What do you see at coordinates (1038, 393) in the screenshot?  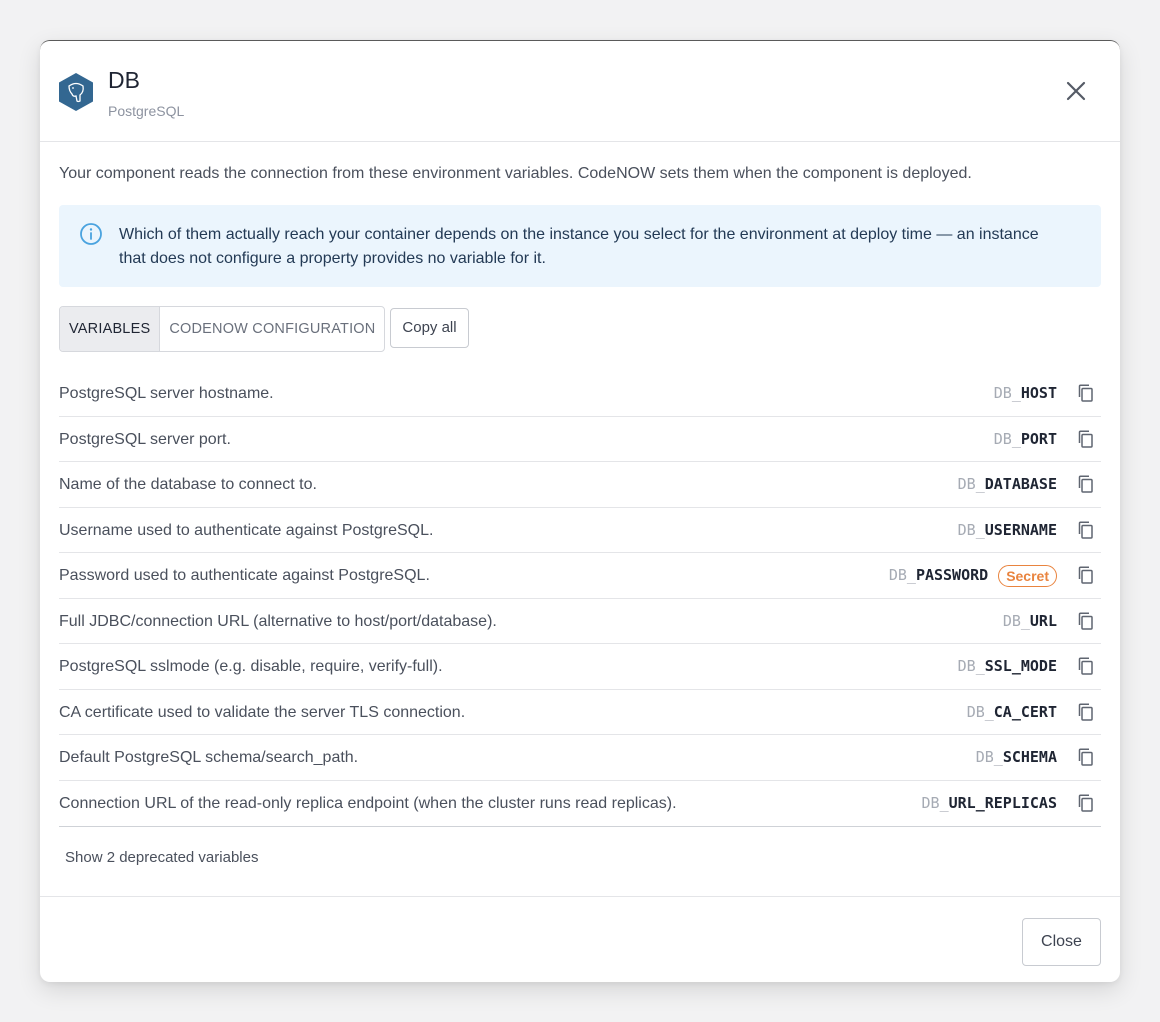 I see `variable-key: HOST` at bounding box center [1038, 393].